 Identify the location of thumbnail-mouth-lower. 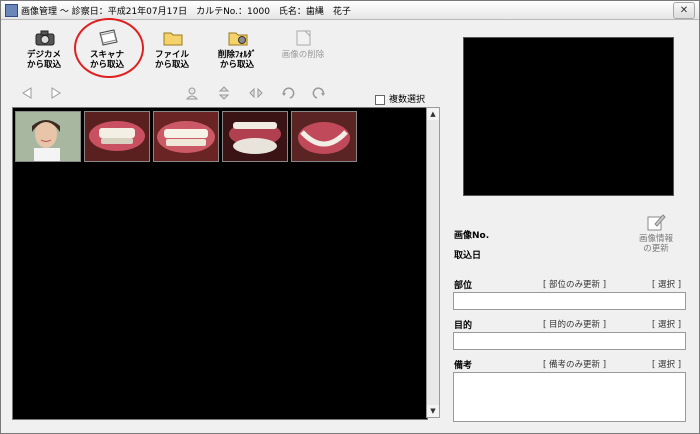
(324, 136).